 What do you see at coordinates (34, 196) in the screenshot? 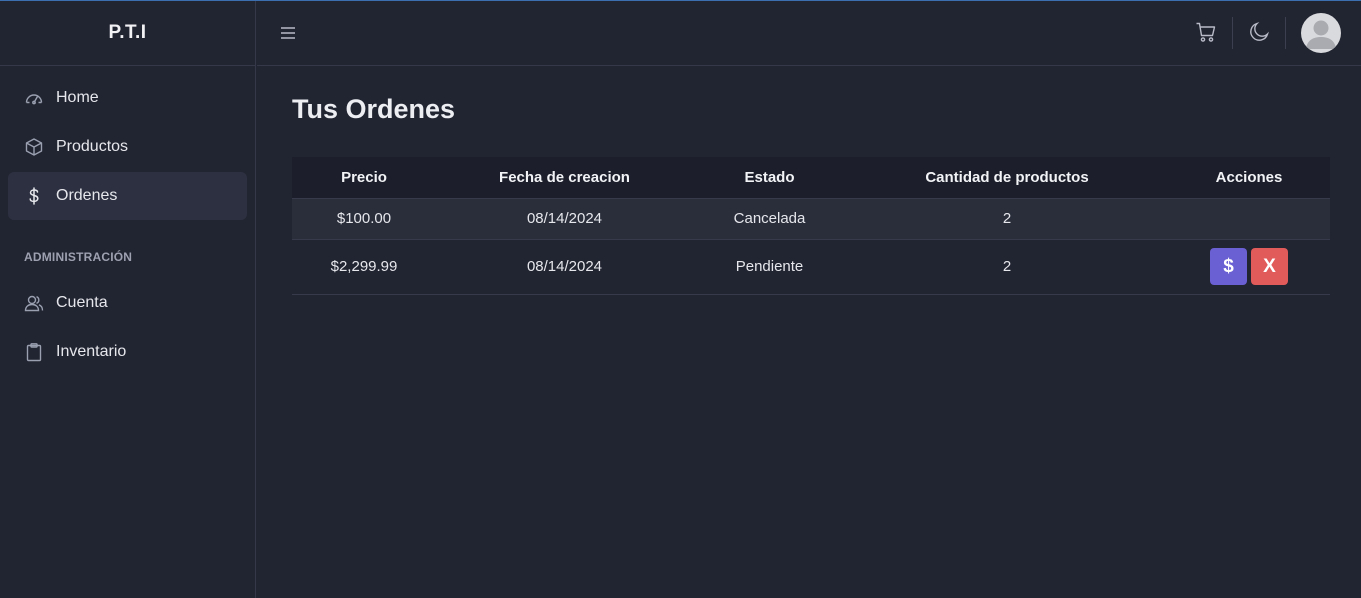
I see `dollar-icon` at bounding box center [34, 196].